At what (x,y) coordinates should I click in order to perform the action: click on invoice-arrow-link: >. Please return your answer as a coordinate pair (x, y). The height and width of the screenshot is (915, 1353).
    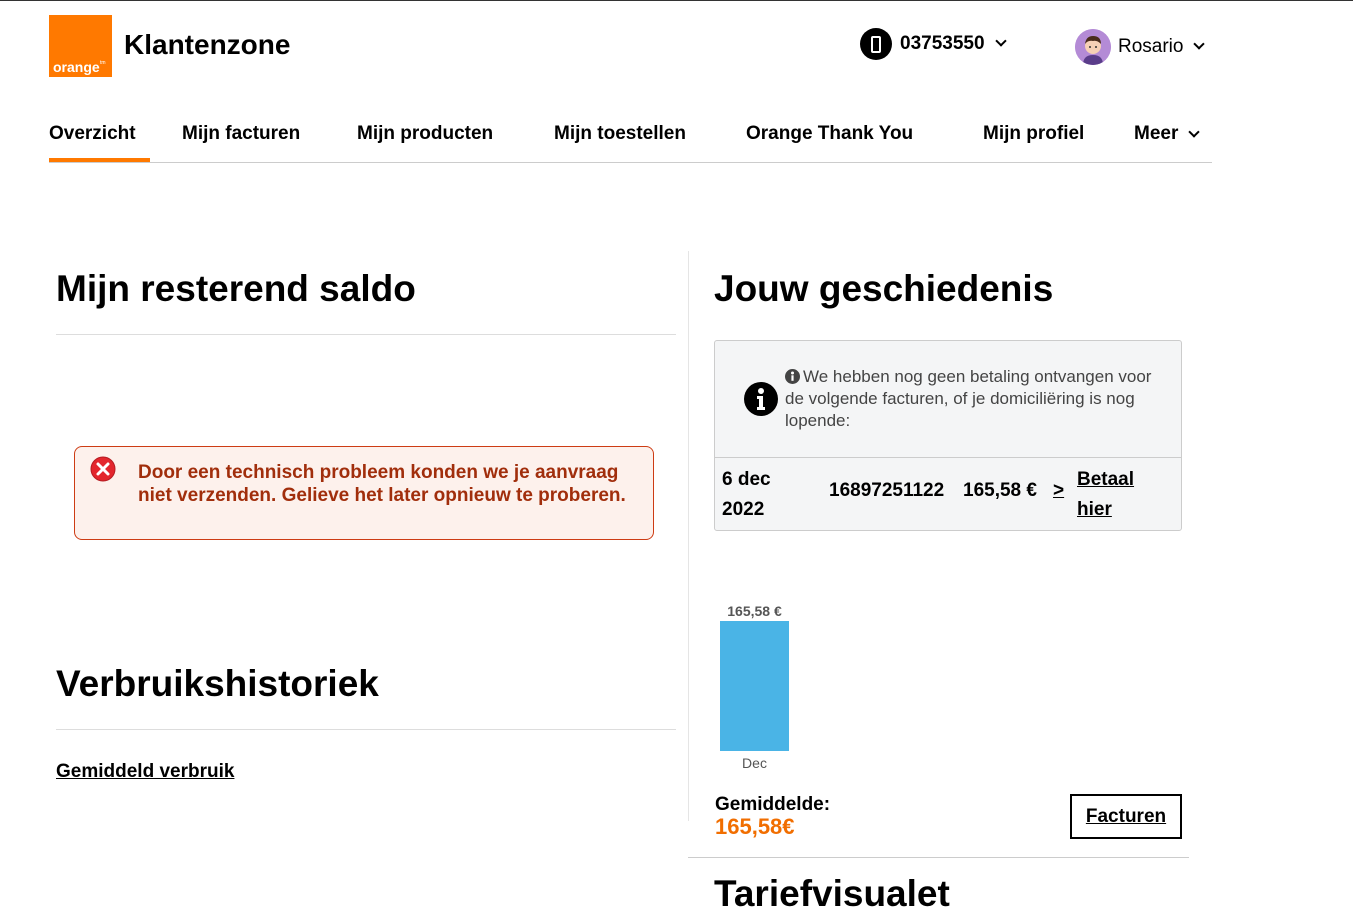
    Looking at the image, I should click on (1058, 491).